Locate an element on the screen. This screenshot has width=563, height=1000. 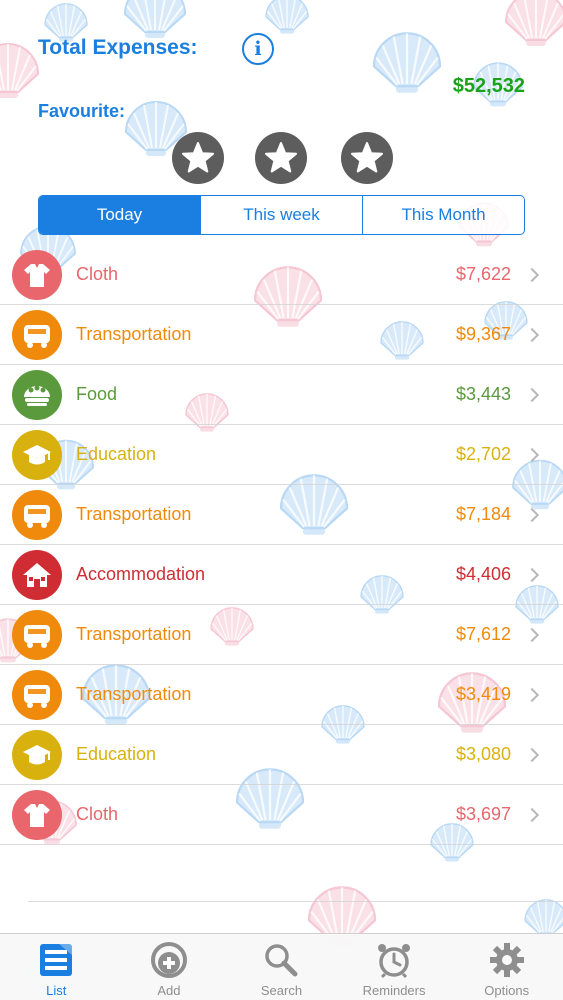
segment-this-week: This week is located at coordinates (282, 215).